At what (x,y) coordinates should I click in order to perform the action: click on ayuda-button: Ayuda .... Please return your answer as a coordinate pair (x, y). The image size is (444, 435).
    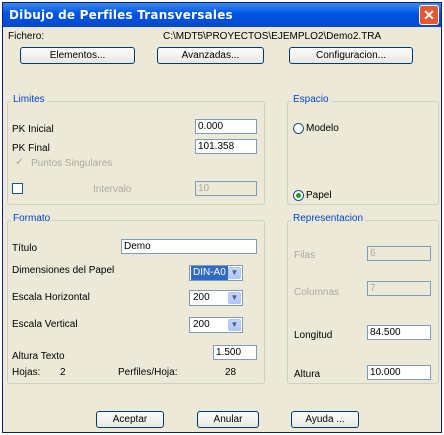
    Looking at the image, I should click on (325, 419).